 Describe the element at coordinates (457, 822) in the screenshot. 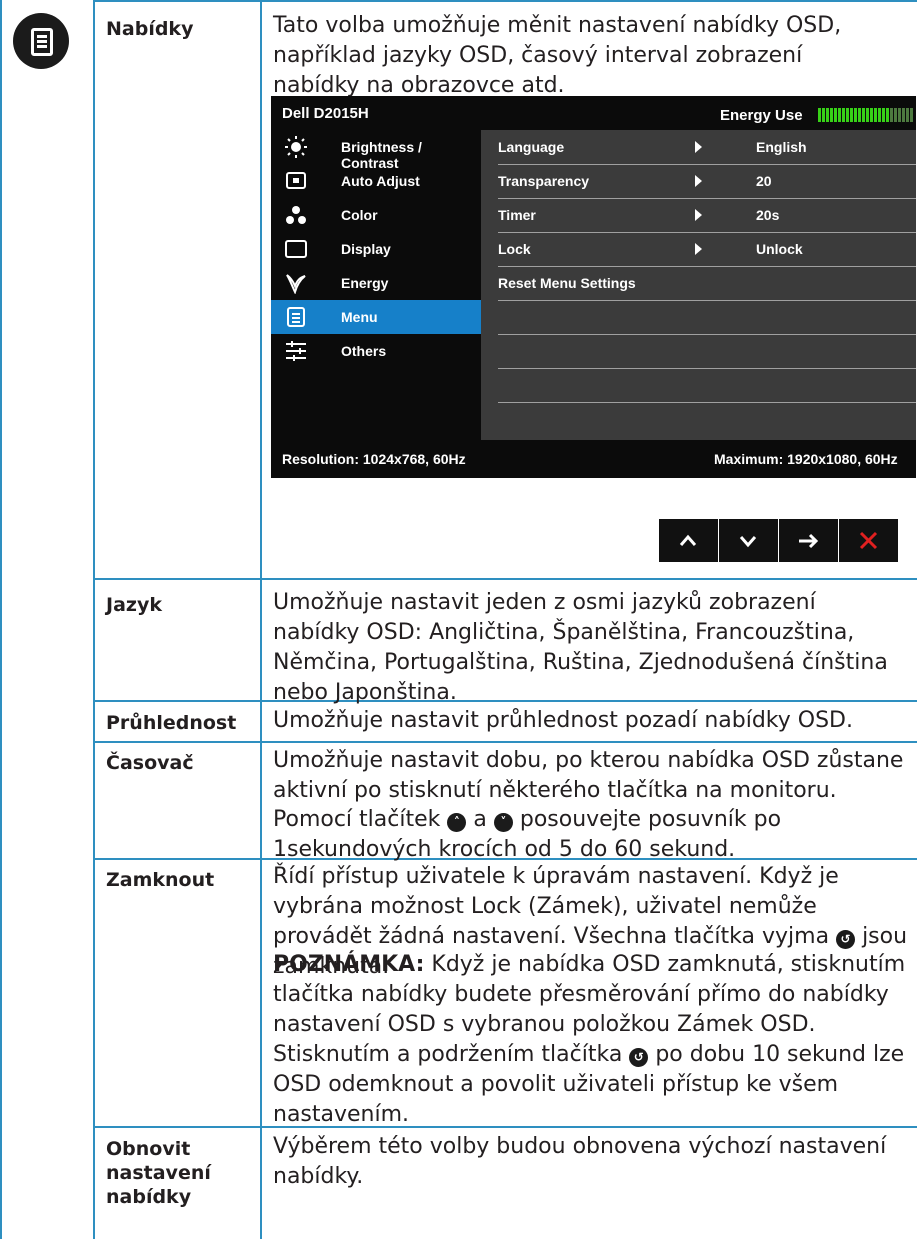

I see `up-button-icon: ˄` at that location.